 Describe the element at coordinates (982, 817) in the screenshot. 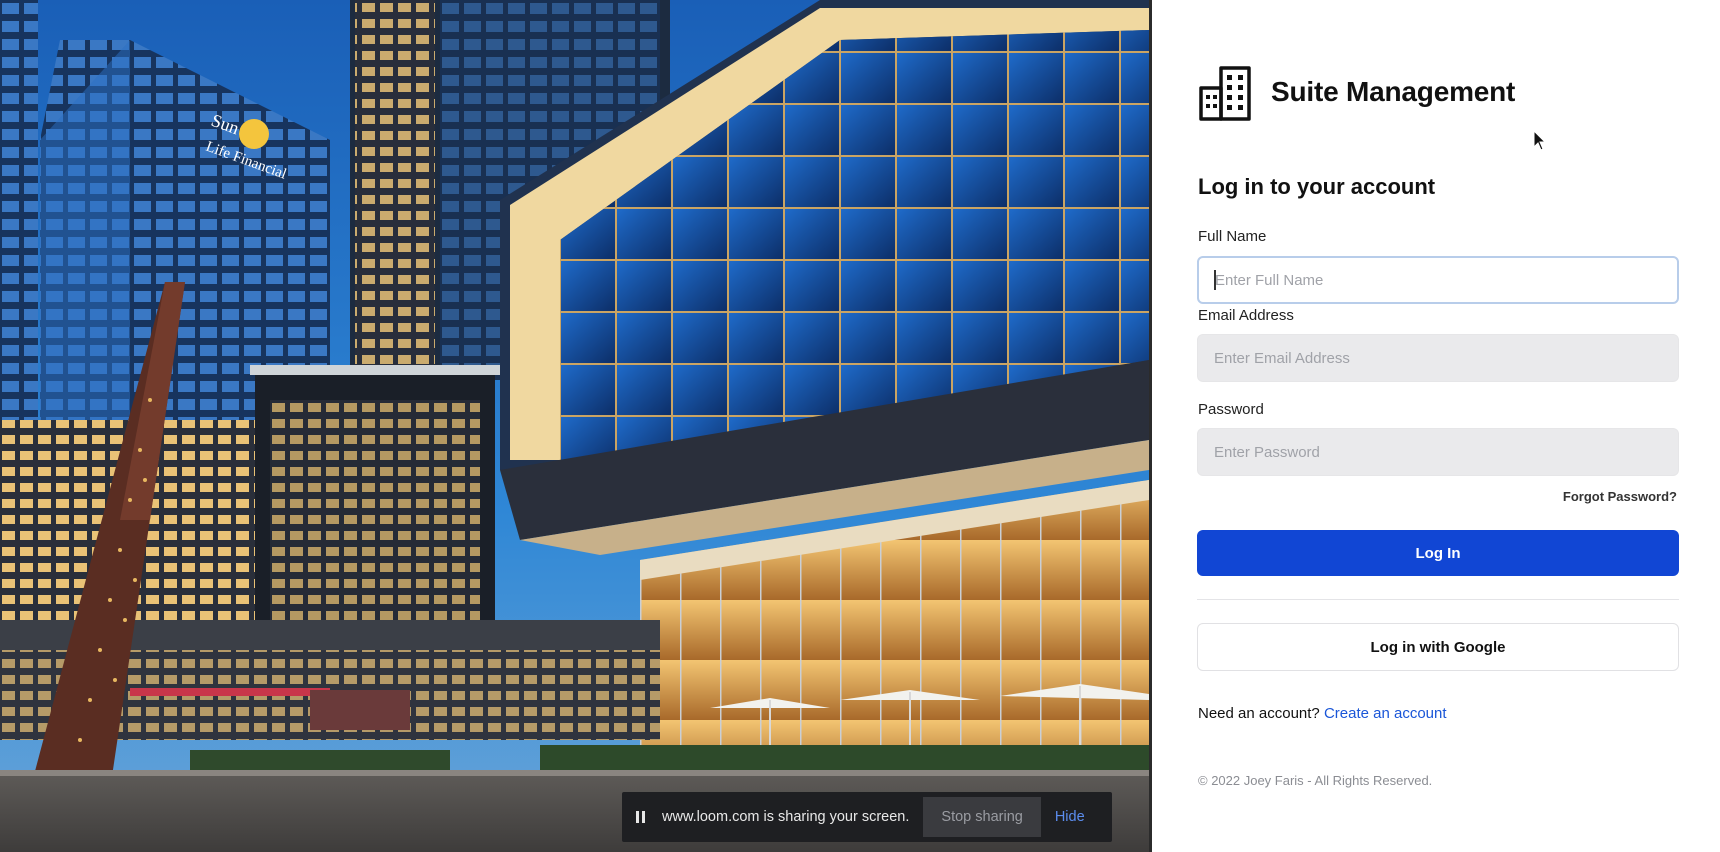

I see `stop-sharing-button: Stop sharing` at that location.